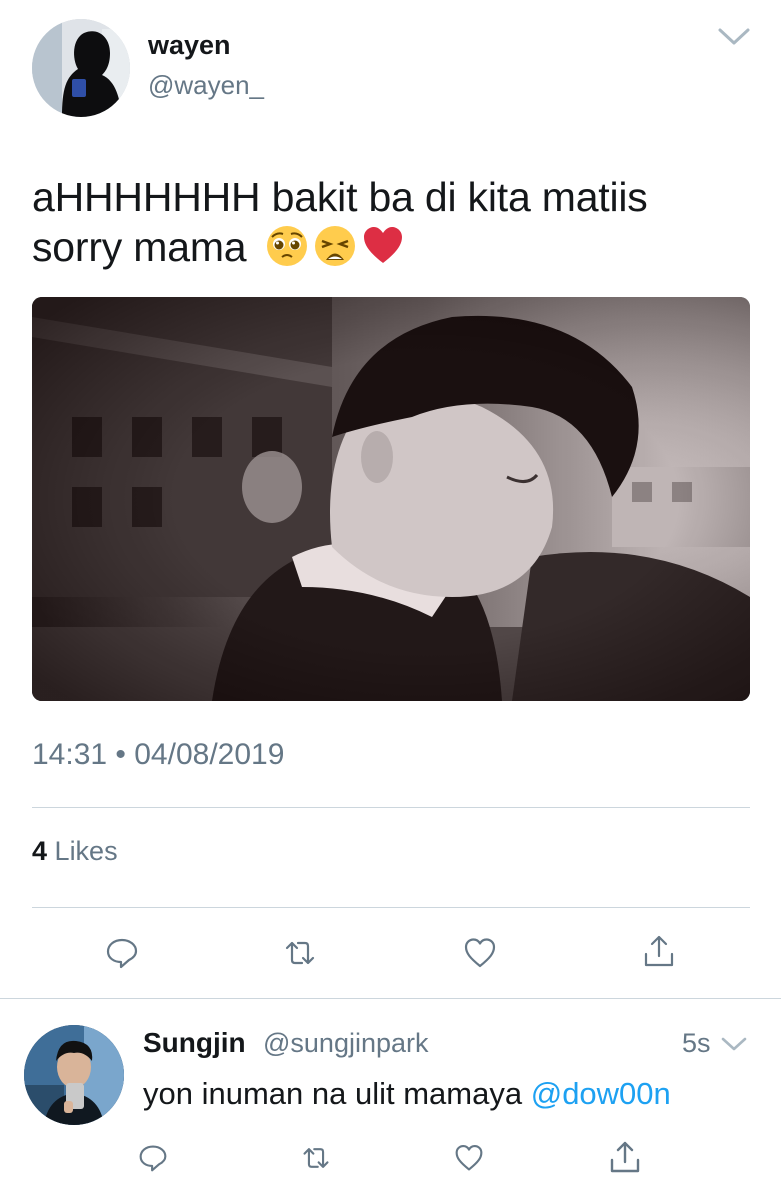  What do you see at coordinates (40, 851) in the screenshot?
I see `likes-count: 4` at bounding box center [40, 851].